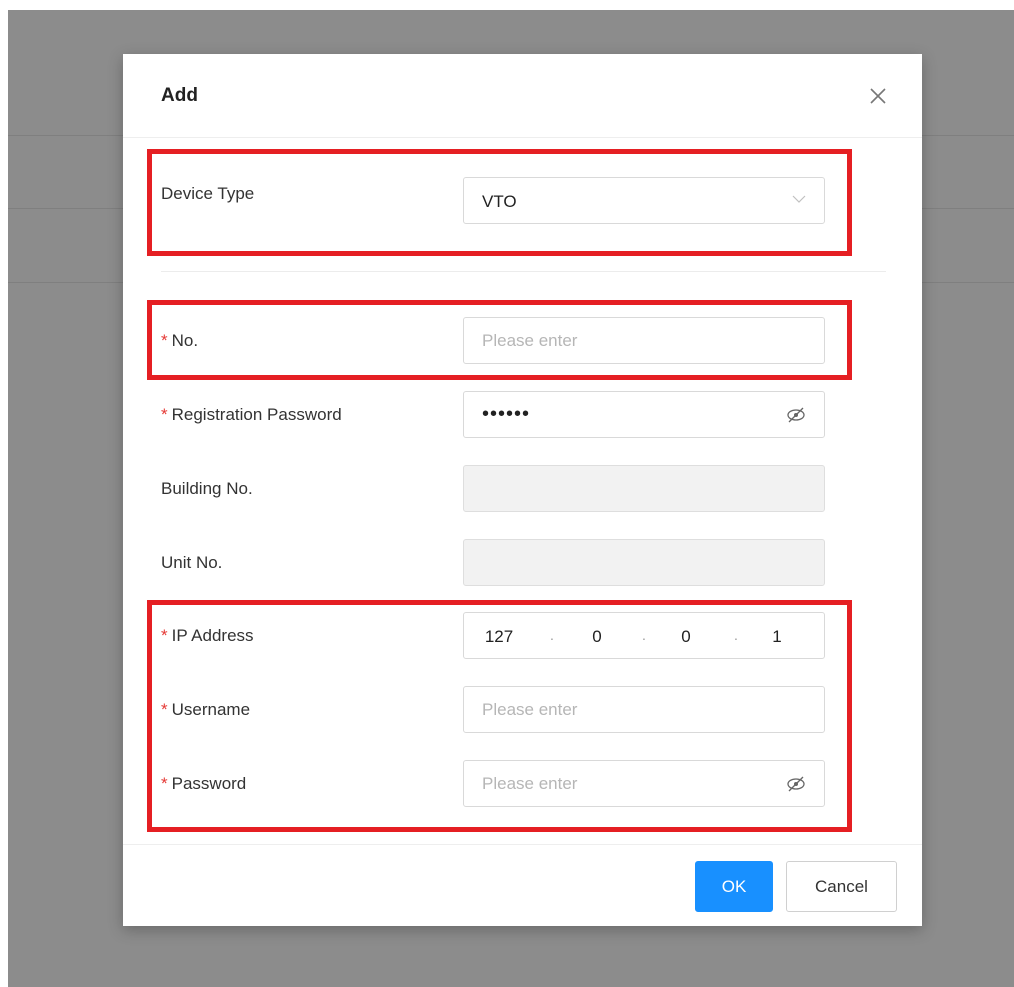  What do you see at coordinates (523, 271) in the screenshot?
I see `section-divider` at bounding box center [523, 271].